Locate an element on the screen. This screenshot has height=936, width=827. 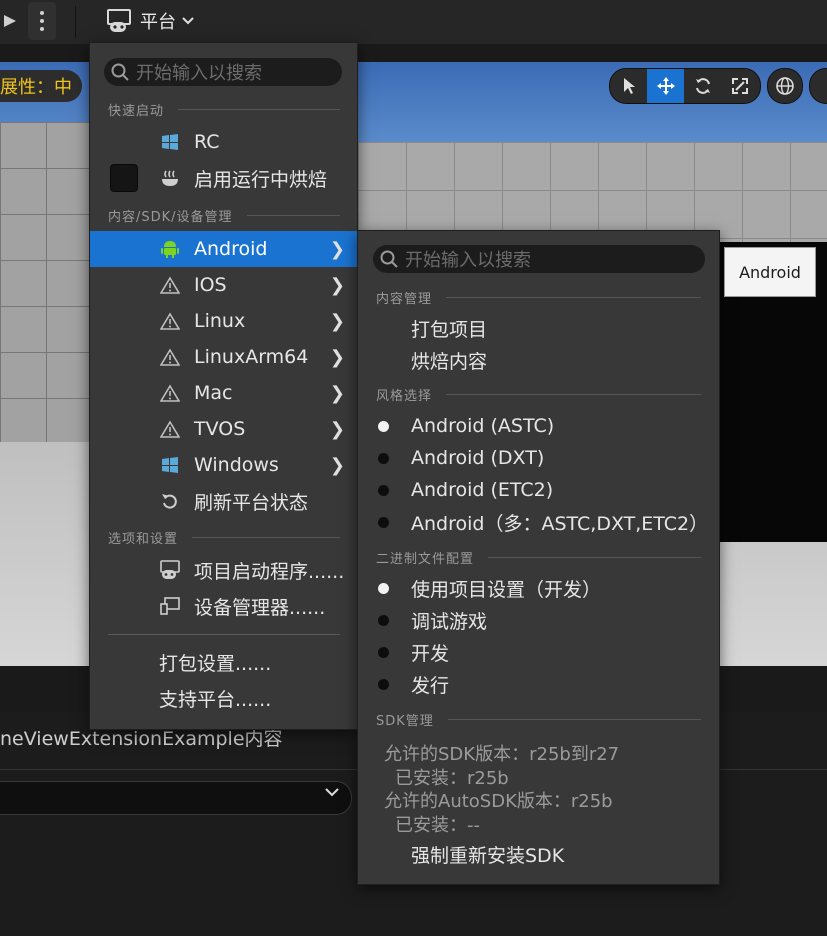
menu-item-cook-on-the-fly: 启用运行中烘焙 is located at coordinates (223, 178).